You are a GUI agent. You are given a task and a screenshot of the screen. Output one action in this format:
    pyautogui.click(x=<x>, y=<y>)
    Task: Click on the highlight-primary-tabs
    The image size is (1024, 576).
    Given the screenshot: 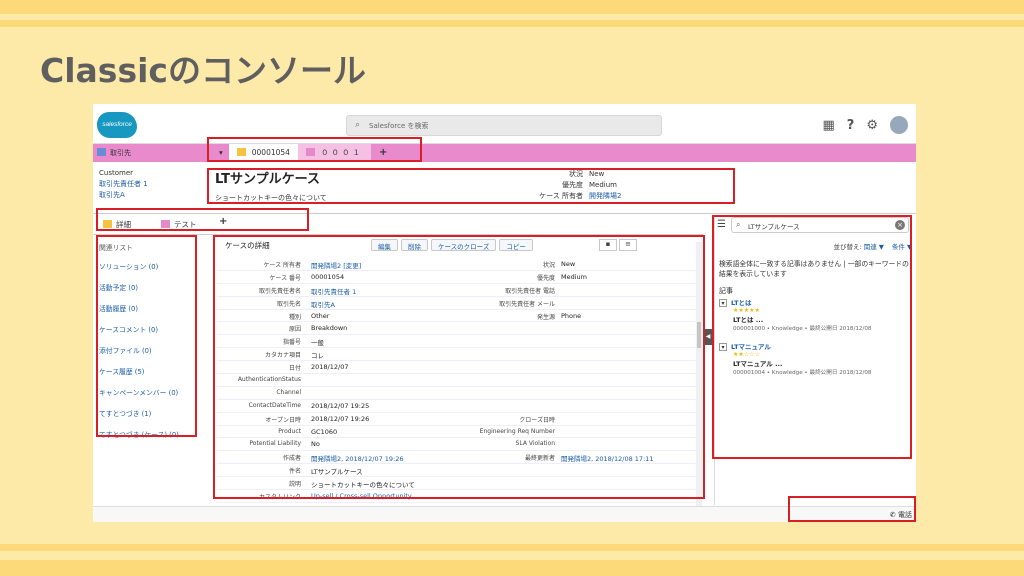 What is the action you would take?
    pyautogui.click(x=314, y=149)
    